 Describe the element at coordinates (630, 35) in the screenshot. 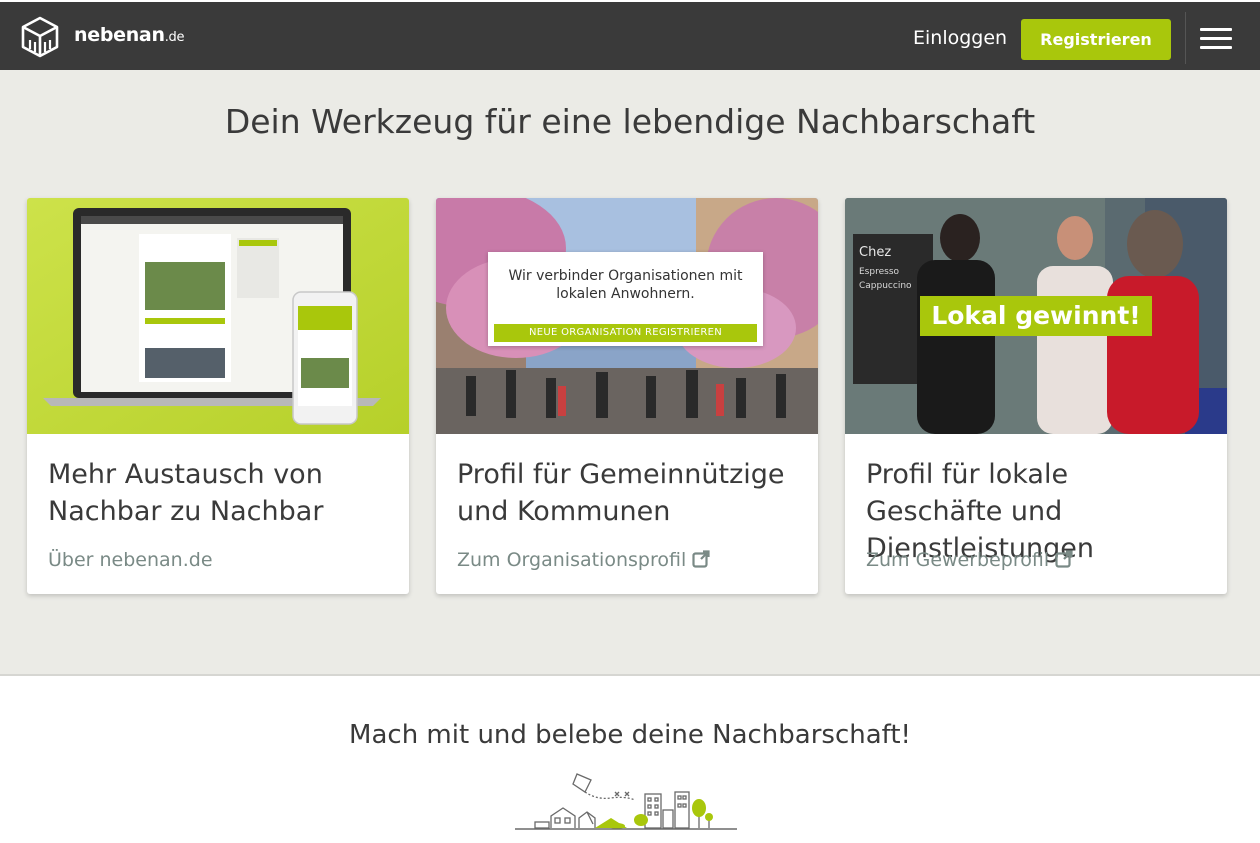

I see `top-navbar: nebenan.de Einloggen Registrieren` at that location.